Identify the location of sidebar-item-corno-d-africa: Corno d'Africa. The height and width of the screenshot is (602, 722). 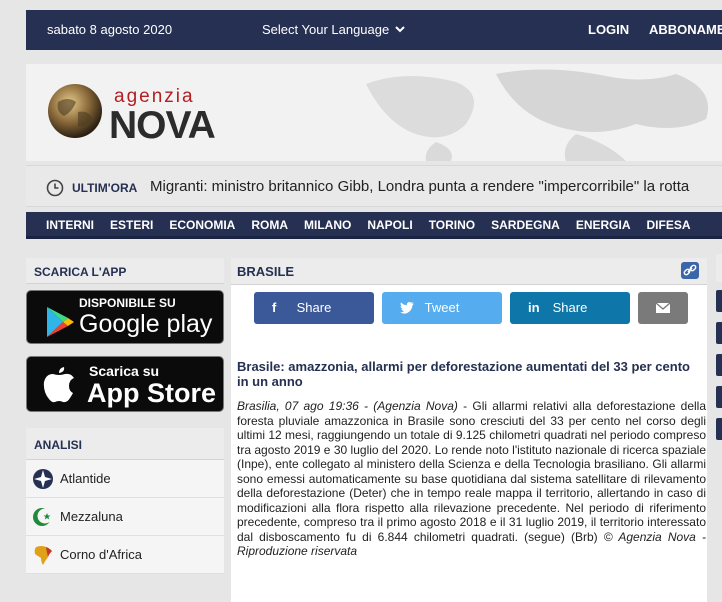
(125, 555).